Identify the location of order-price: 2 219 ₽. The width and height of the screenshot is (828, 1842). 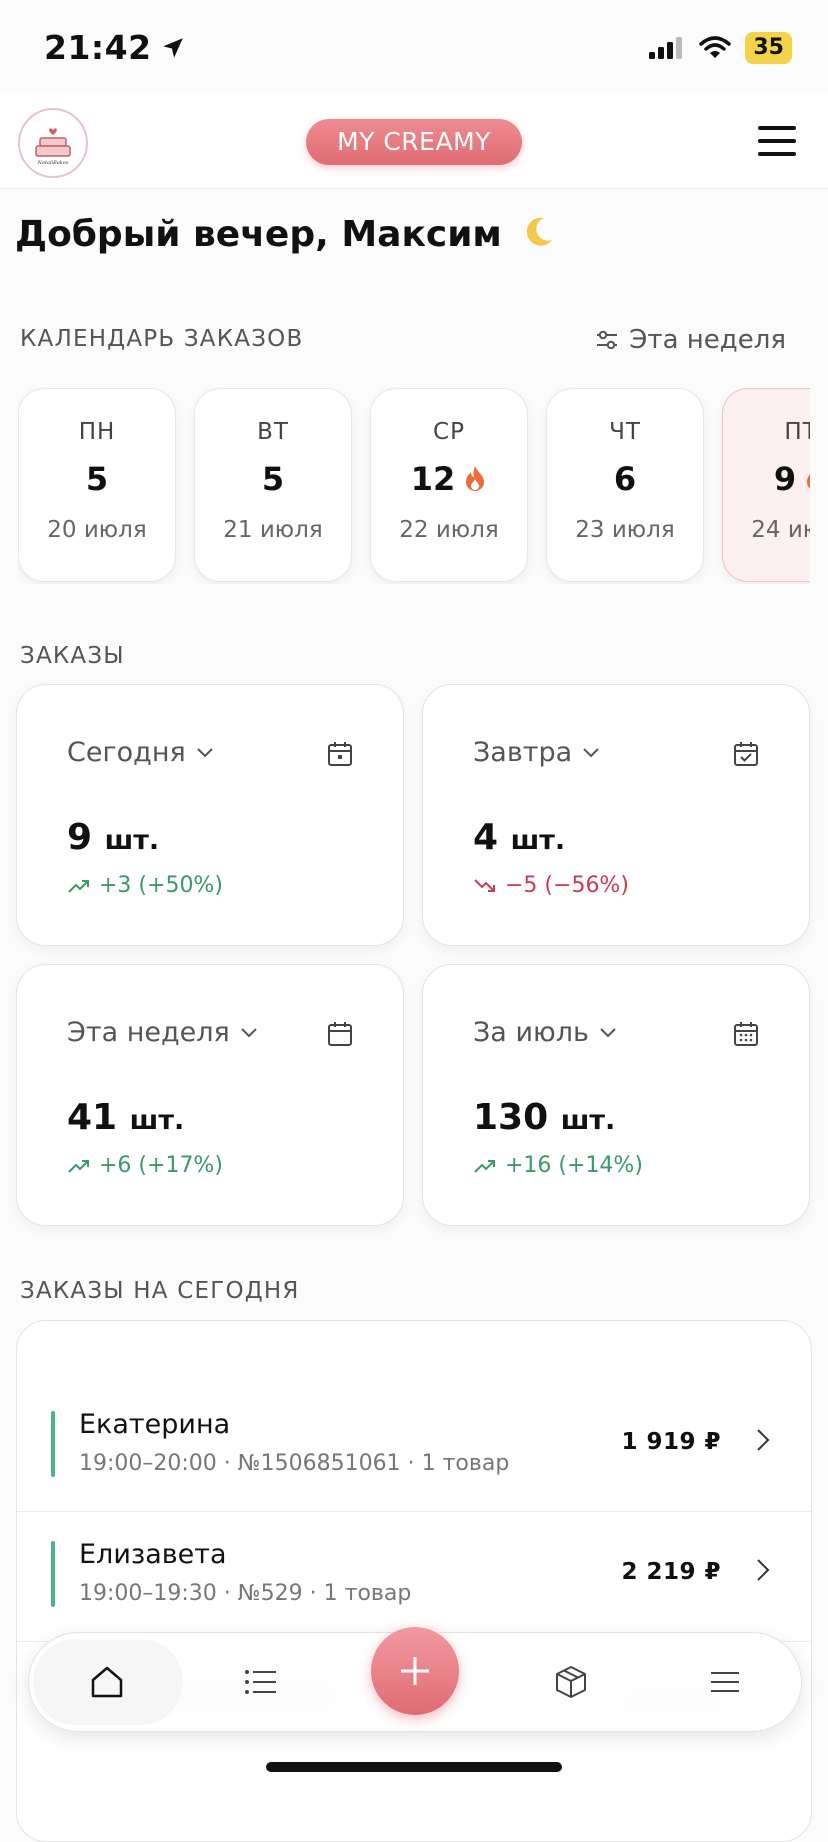
(671, 1572).